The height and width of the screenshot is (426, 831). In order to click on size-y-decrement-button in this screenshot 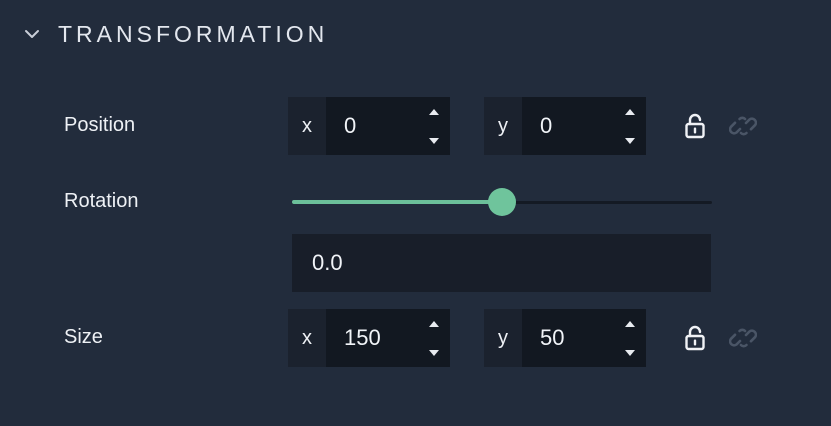, I will do `click(630, 352)`.